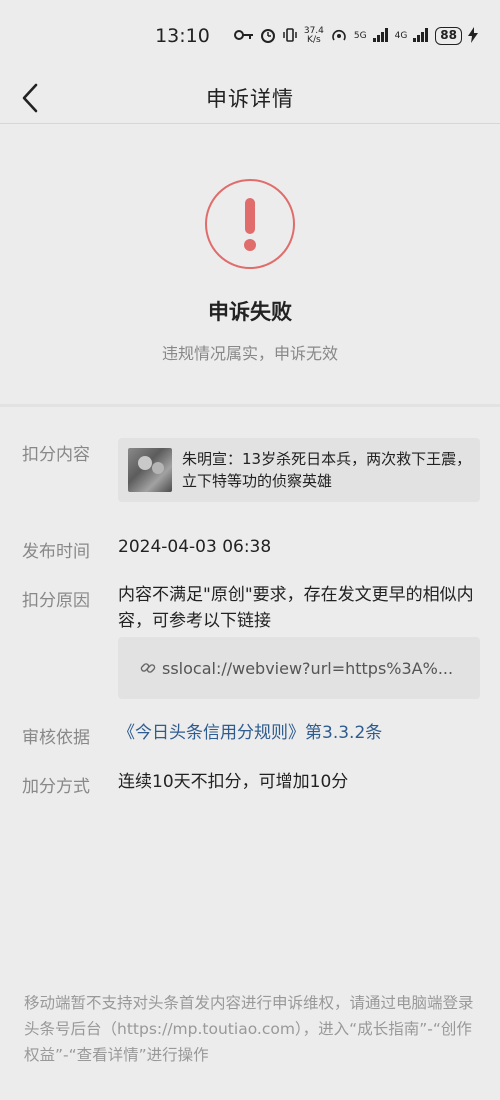 Image resolution: width=500 pixels, height=1100 pixels. Describe the element at coordinates (56, 552) in the screenshot. I see `publish-time-label: 发布时间` at that location.